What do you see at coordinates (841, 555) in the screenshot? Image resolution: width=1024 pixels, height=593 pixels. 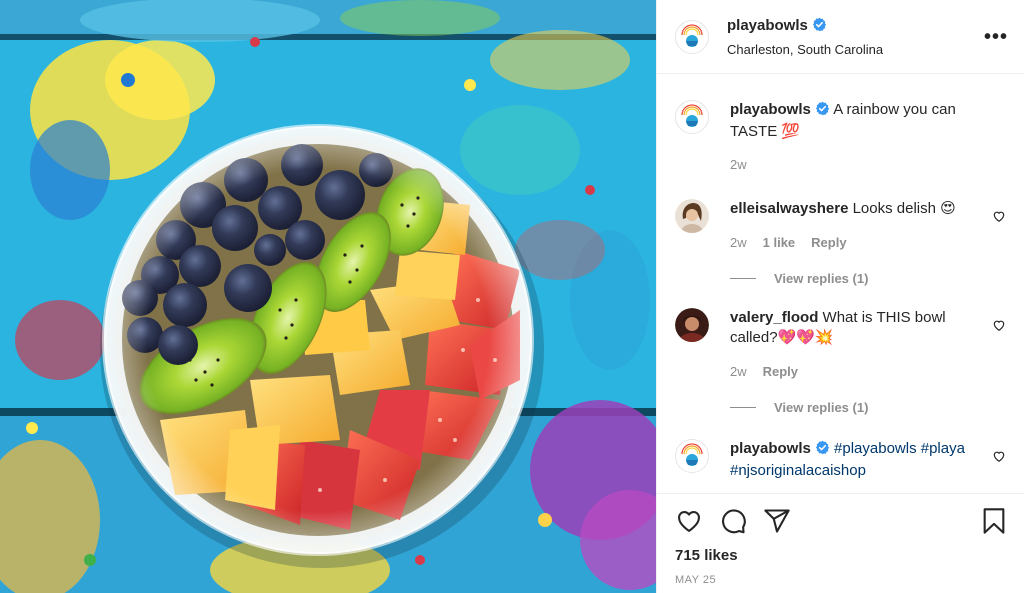 I see `likes-count: 715 likes` at bounding box center [841, 555].